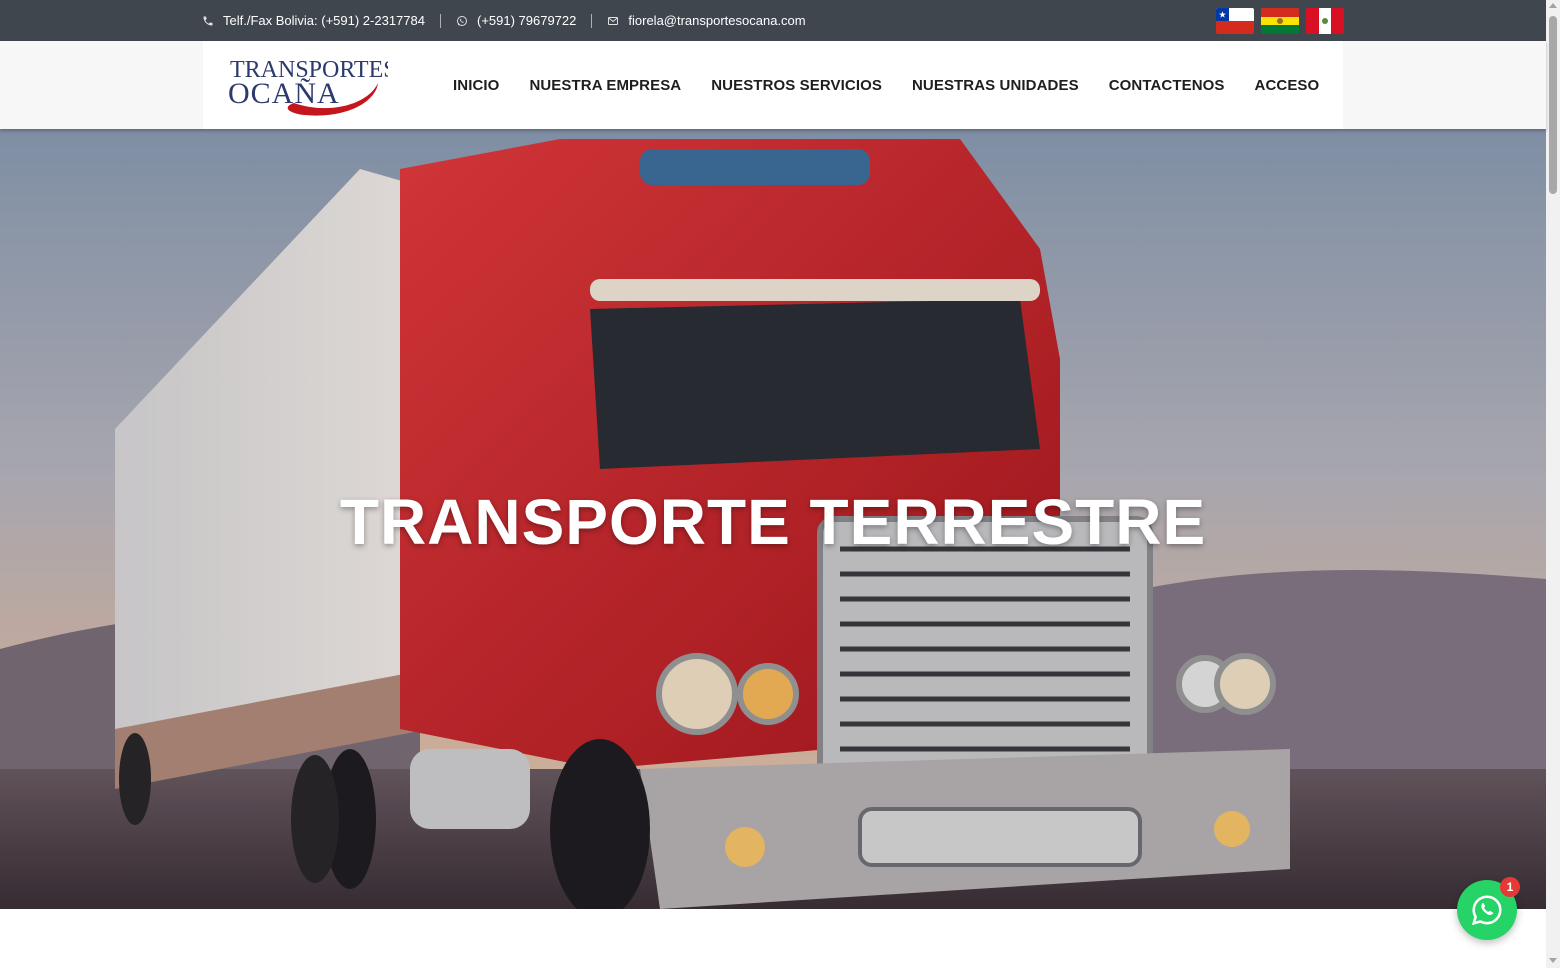 This screenshot has height=968, width=1560. I want to click on email-contact: fiorela@transportesocana.com, so click(706, 20).